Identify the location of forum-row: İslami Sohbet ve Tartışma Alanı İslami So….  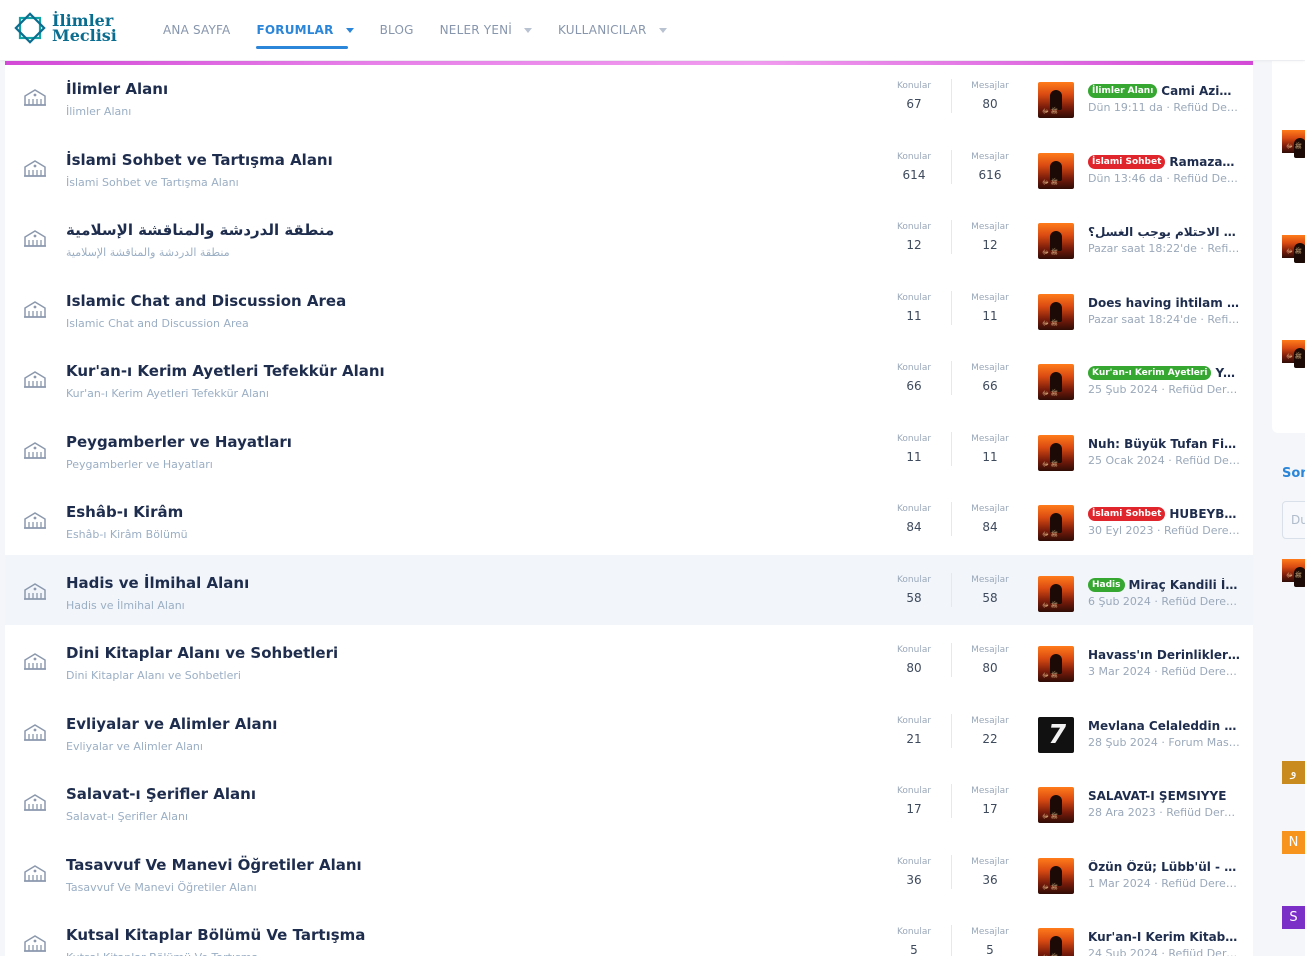
(629, 167).